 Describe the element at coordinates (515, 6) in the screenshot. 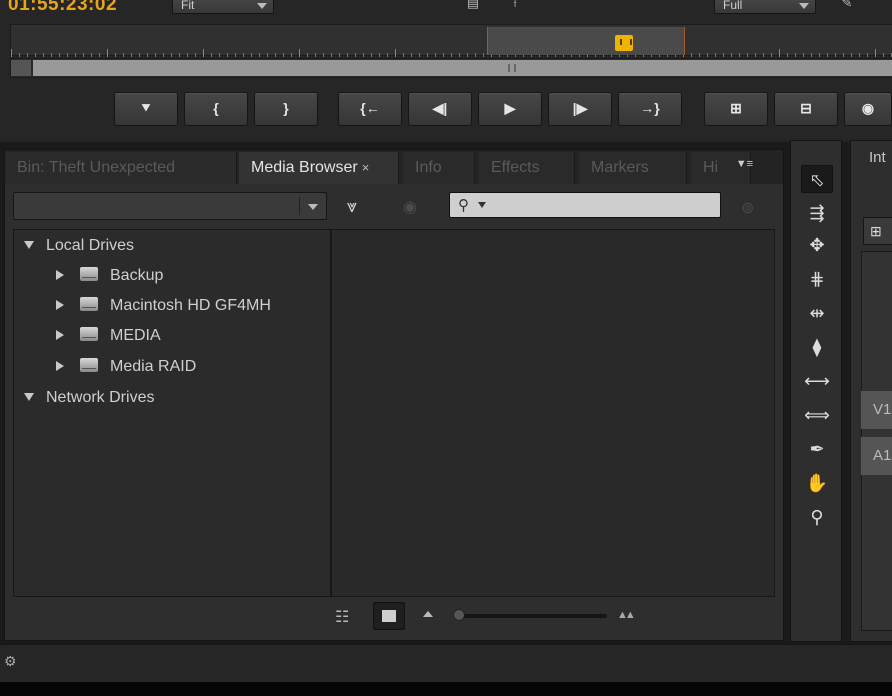

I see `settings-wrench-icon: ⟊` at that location.